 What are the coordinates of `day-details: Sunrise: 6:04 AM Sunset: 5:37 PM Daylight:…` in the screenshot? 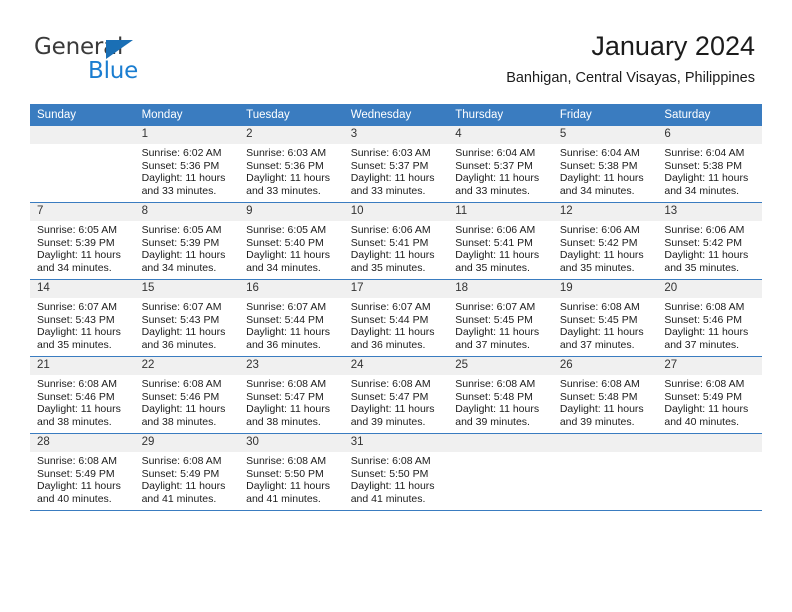 It's located at (500, 170).